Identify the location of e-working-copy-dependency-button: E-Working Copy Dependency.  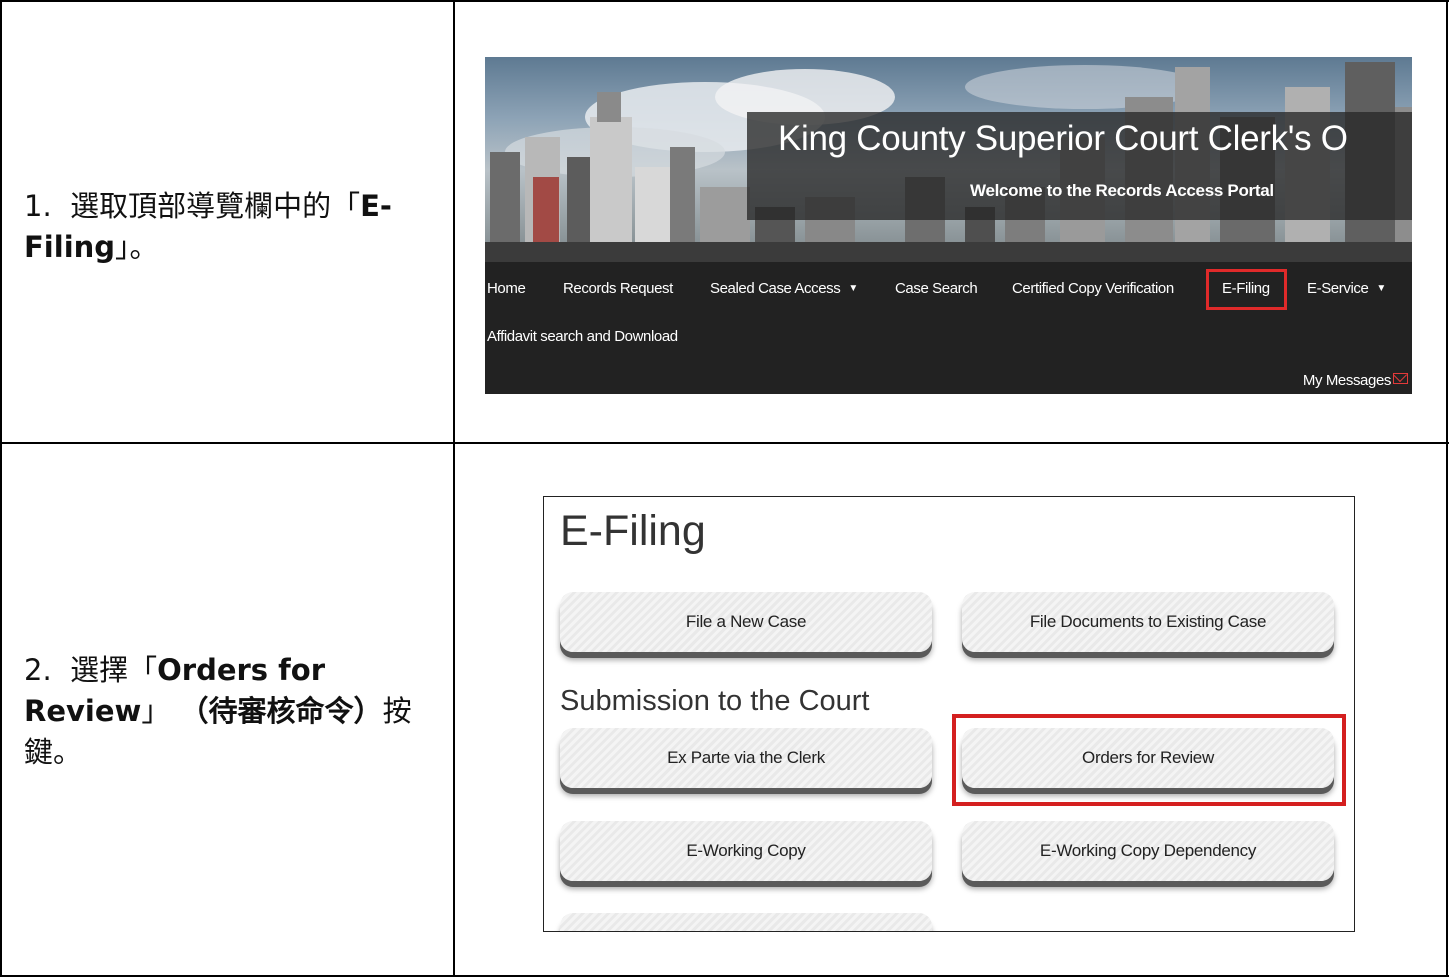
(1148, 851).